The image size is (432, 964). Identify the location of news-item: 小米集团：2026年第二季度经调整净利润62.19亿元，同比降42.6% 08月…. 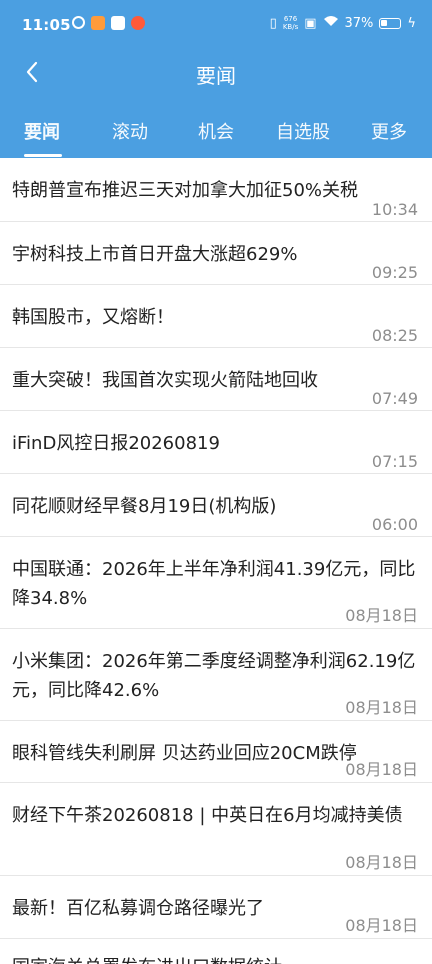
(216, 675).